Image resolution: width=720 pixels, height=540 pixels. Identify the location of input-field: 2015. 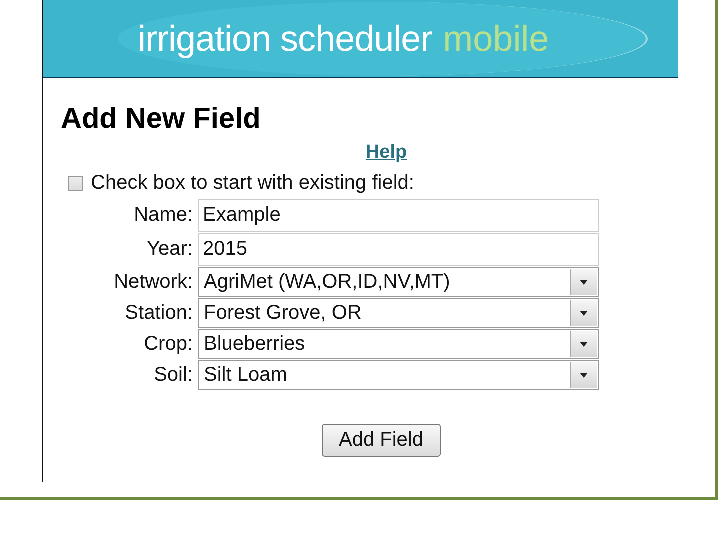
(398, 249).